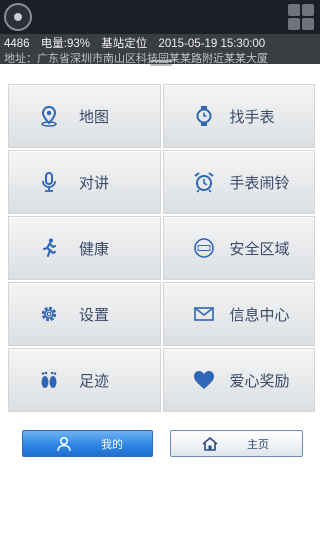 This screenshot has width=320, height=533. What do you see at coordinates (136, 58) in the screenshot?
I see `address-text: 地址：广东省深圳市南山区科技园某某路附近某某大厦` at bounding box center [136, 58].